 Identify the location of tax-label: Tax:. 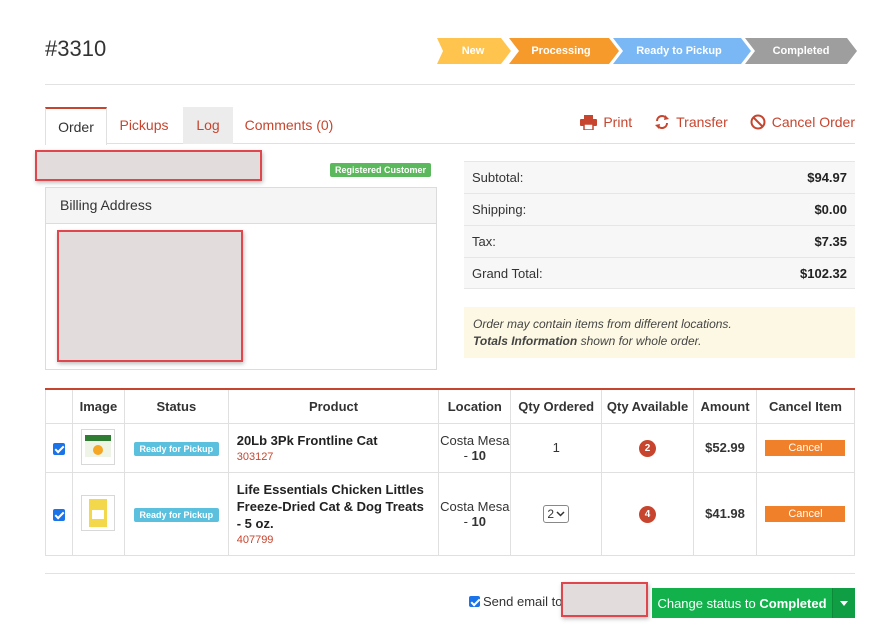
(484, 241).